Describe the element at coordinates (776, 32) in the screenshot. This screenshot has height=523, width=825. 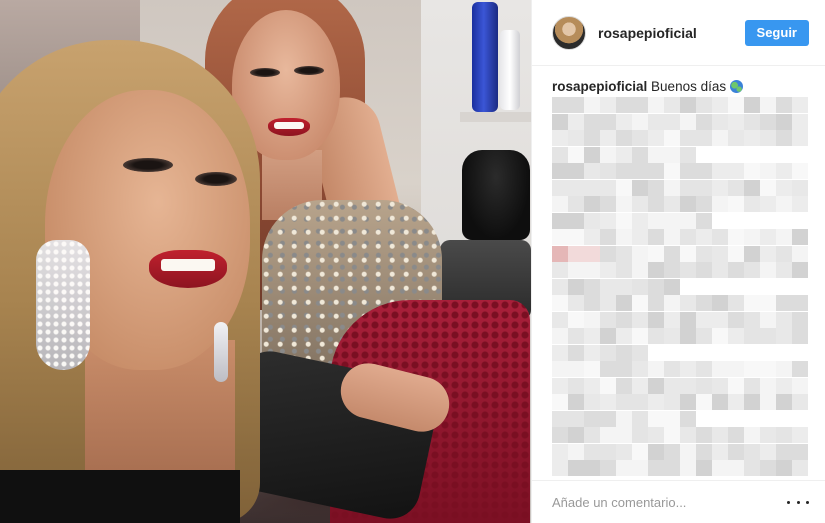
I see `follow-button: Seguir` at that location.